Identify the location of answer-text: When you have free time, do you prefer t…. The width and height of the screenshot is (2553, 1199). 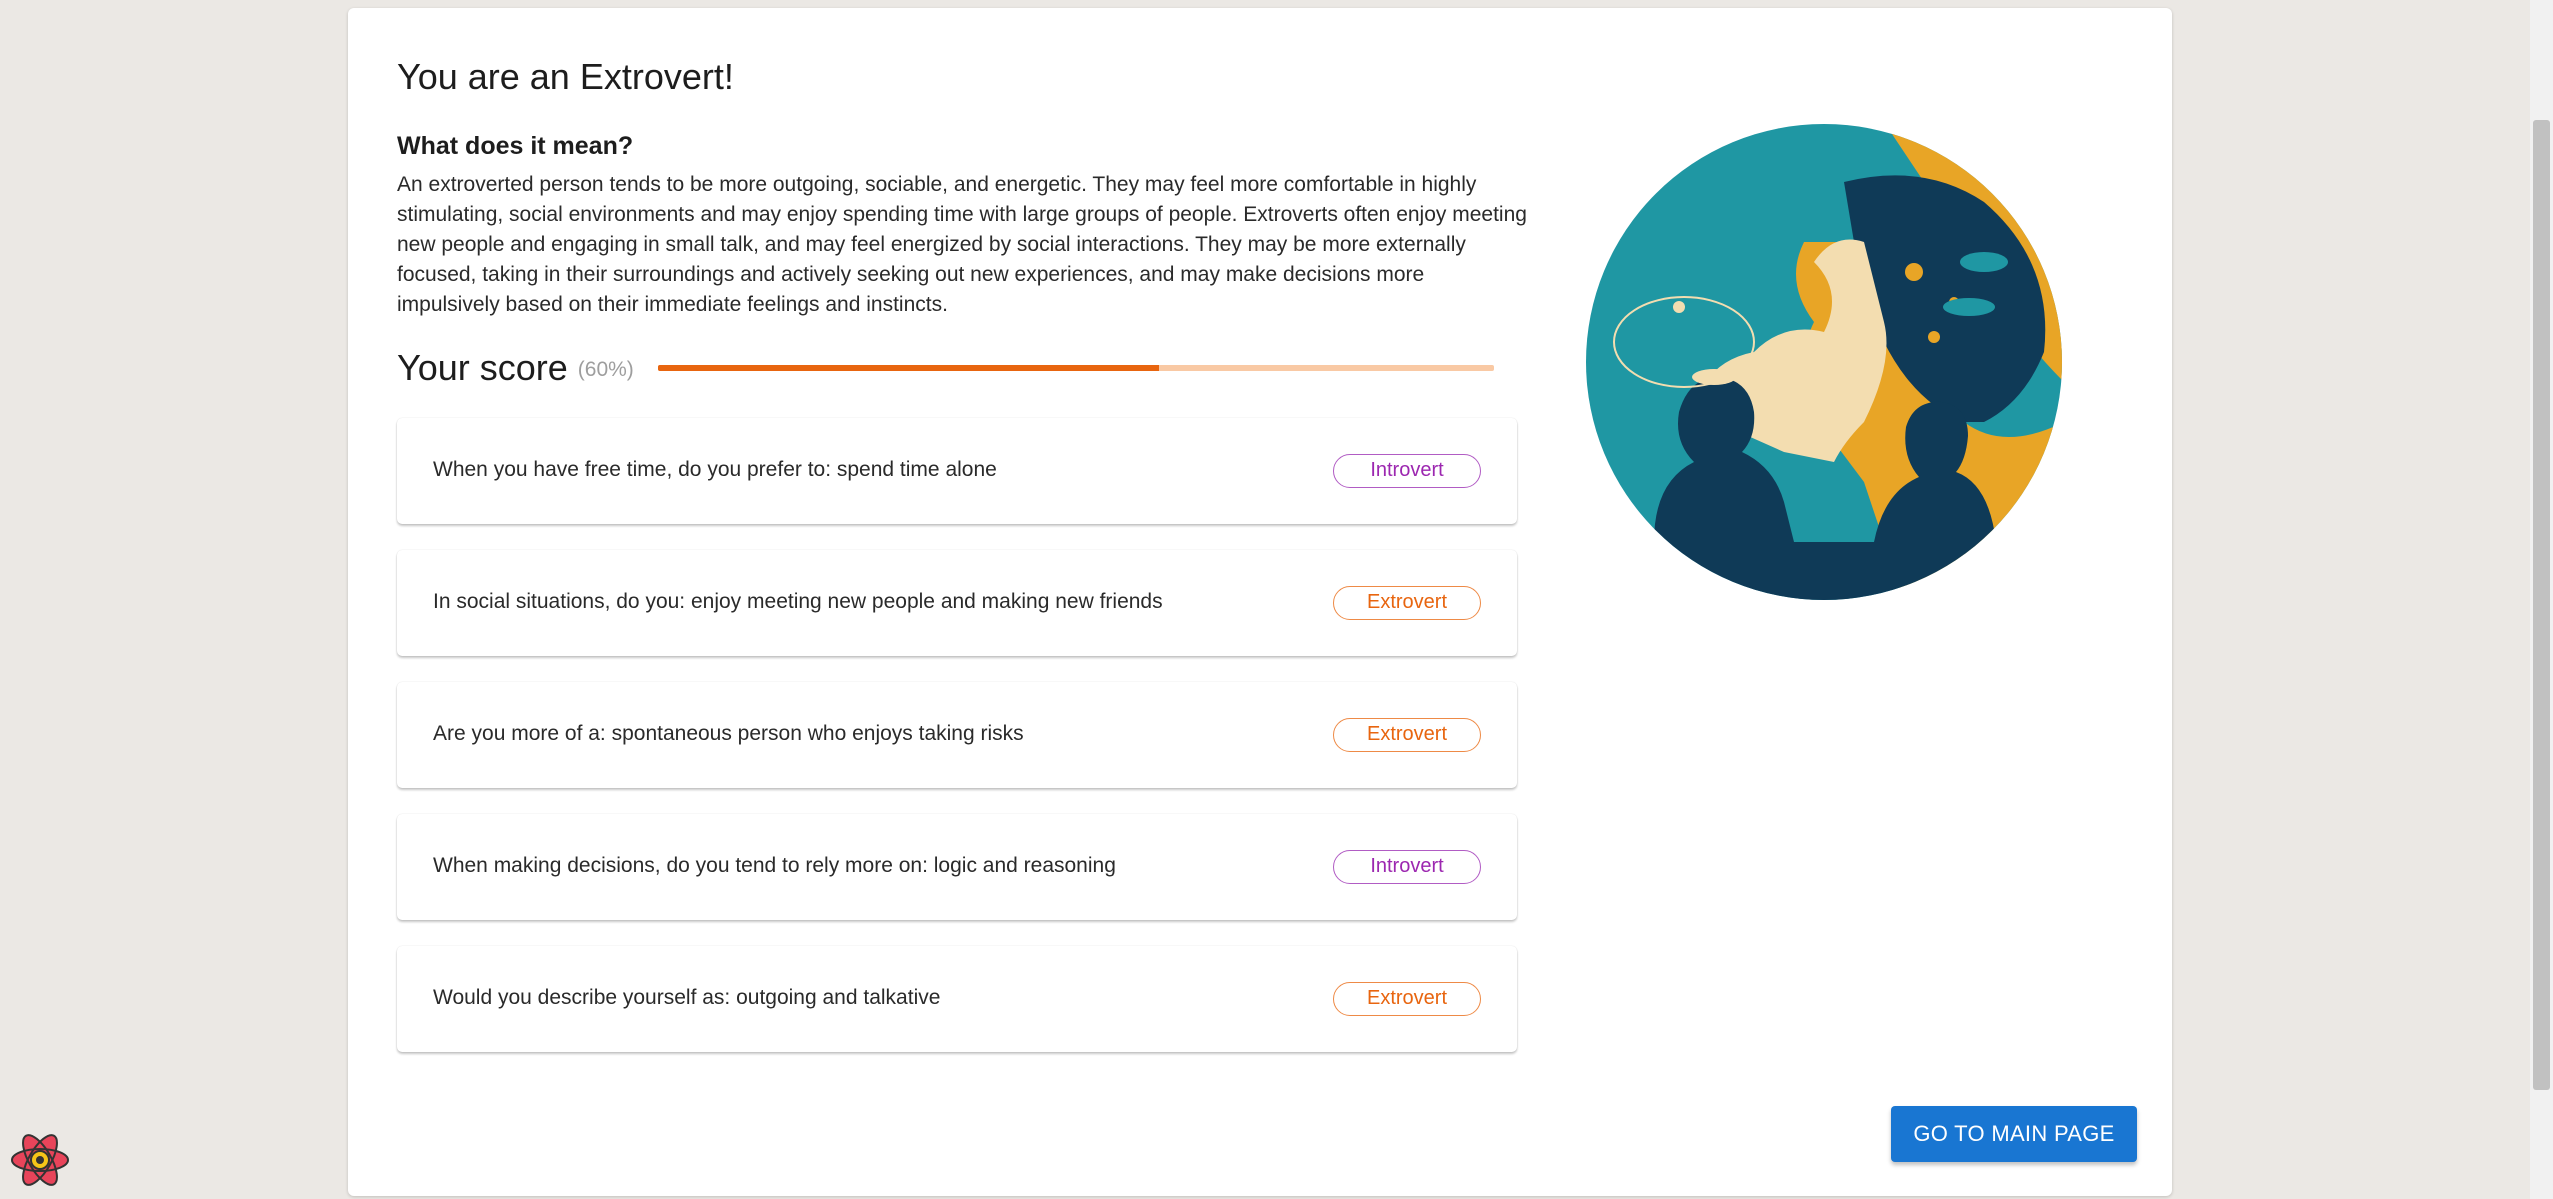
(715, 469).